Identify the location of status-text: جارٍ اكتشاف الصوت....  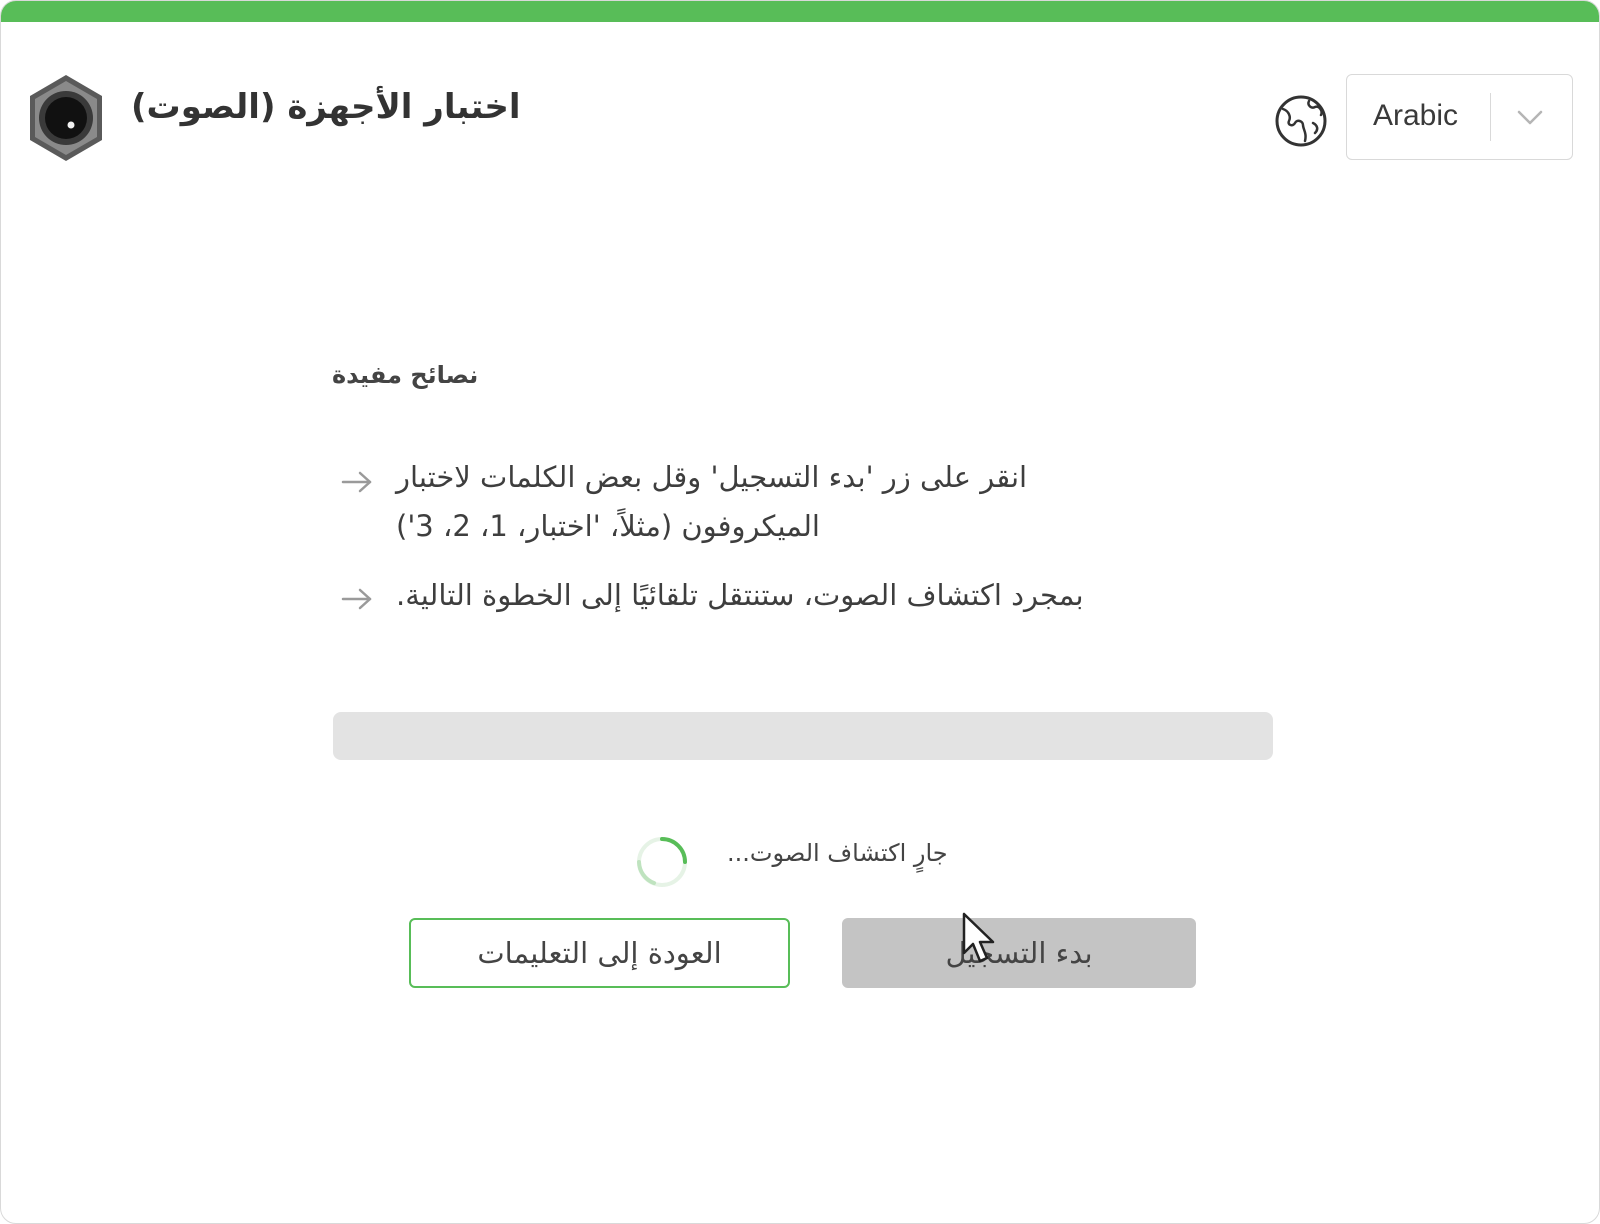
(837, 853).